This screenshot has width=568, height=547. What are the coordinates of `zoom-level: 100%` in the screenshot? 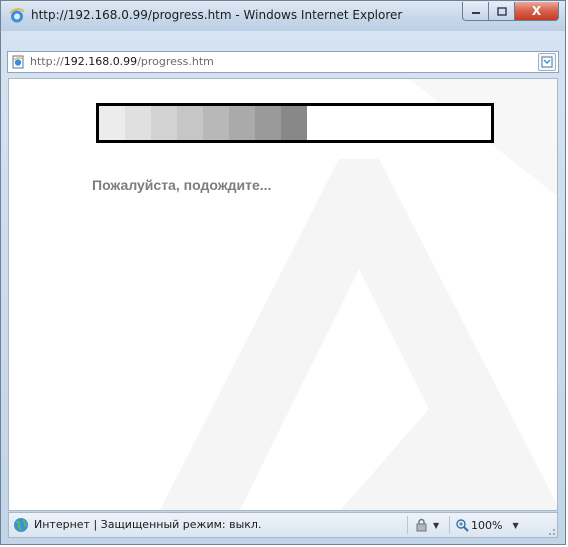 It's located at (487, 525).